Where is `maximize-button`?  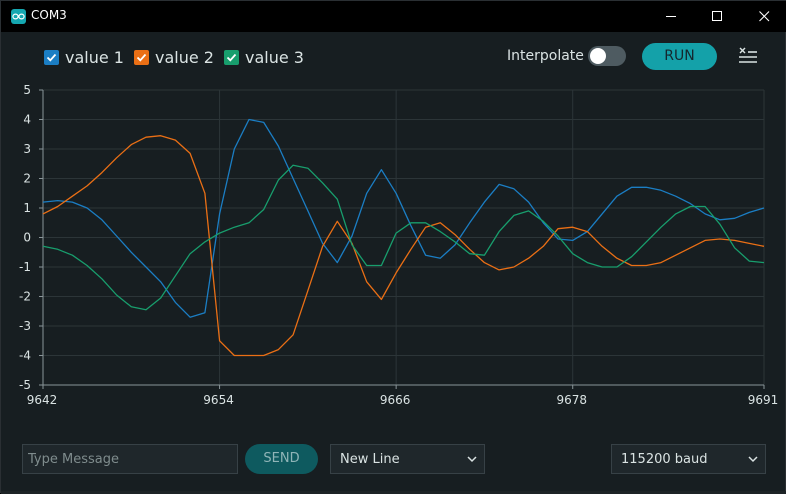 maximize-button is located at coordinates (717, 16).